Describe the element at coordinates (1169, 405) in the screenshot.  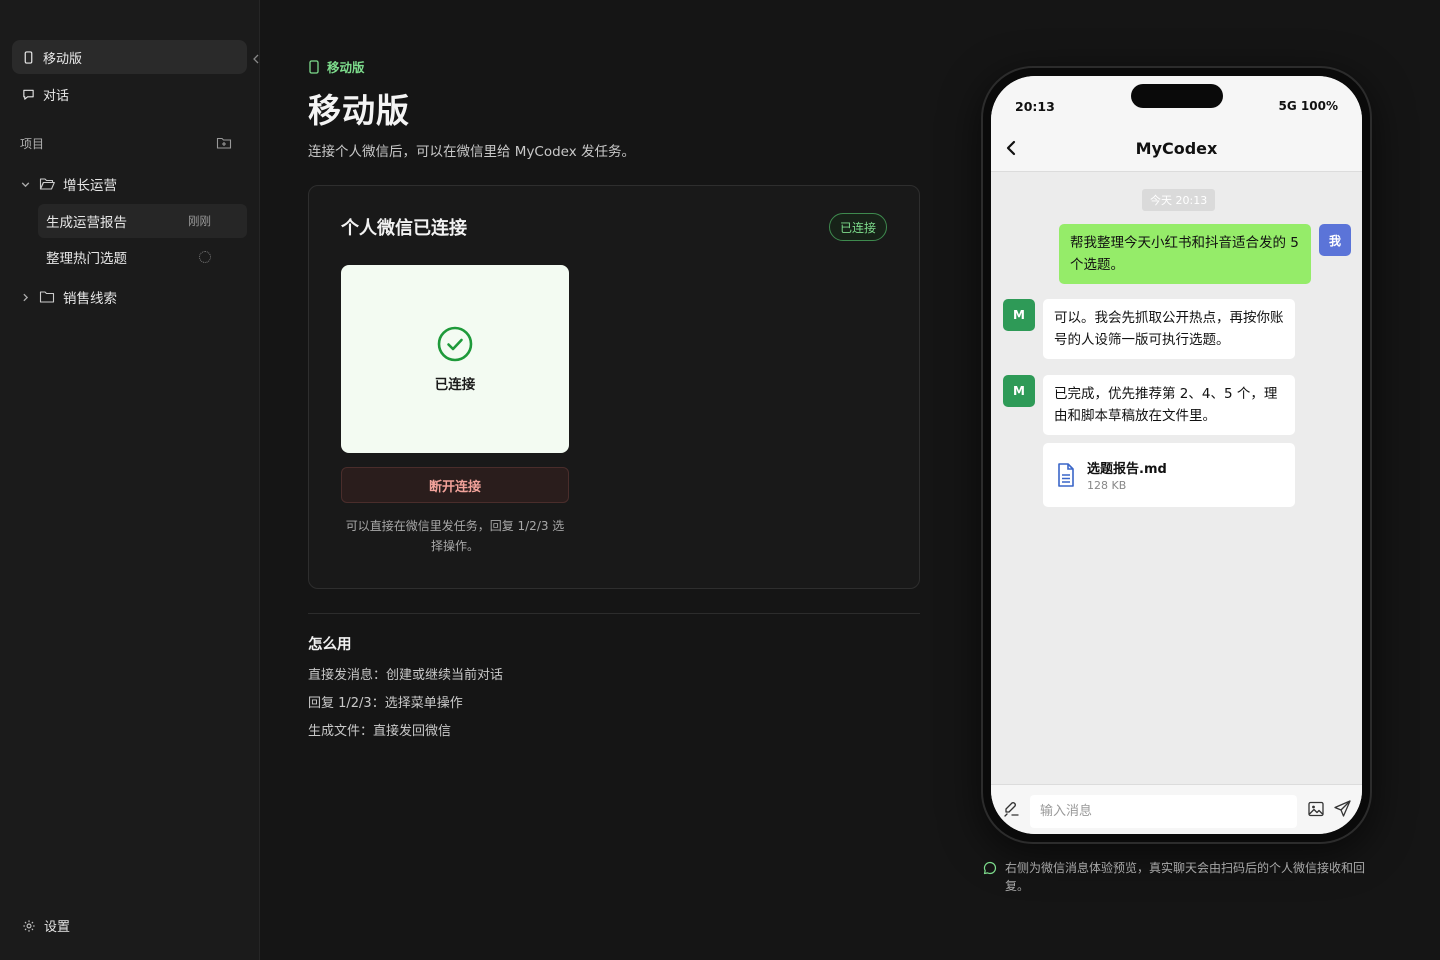
I see `message-bubble-incoming: 已完成，优先推荐第 2、4、5 个，理由和脚本草稿放在文件里。` at that location.